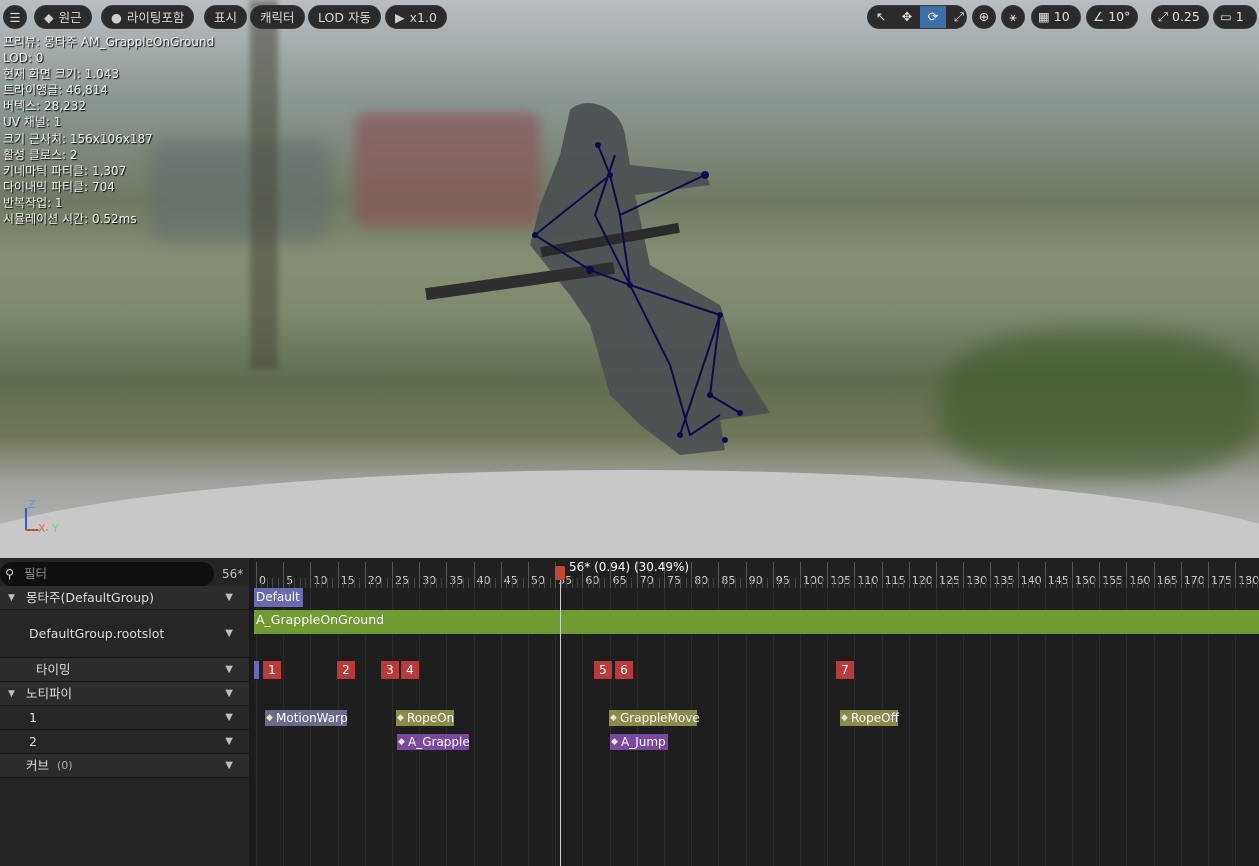  What do you see at coordinates (433, 742) in the screenshot?
I see `notify-a-grapple: A_Grapple` at bounding box center [433, 742].